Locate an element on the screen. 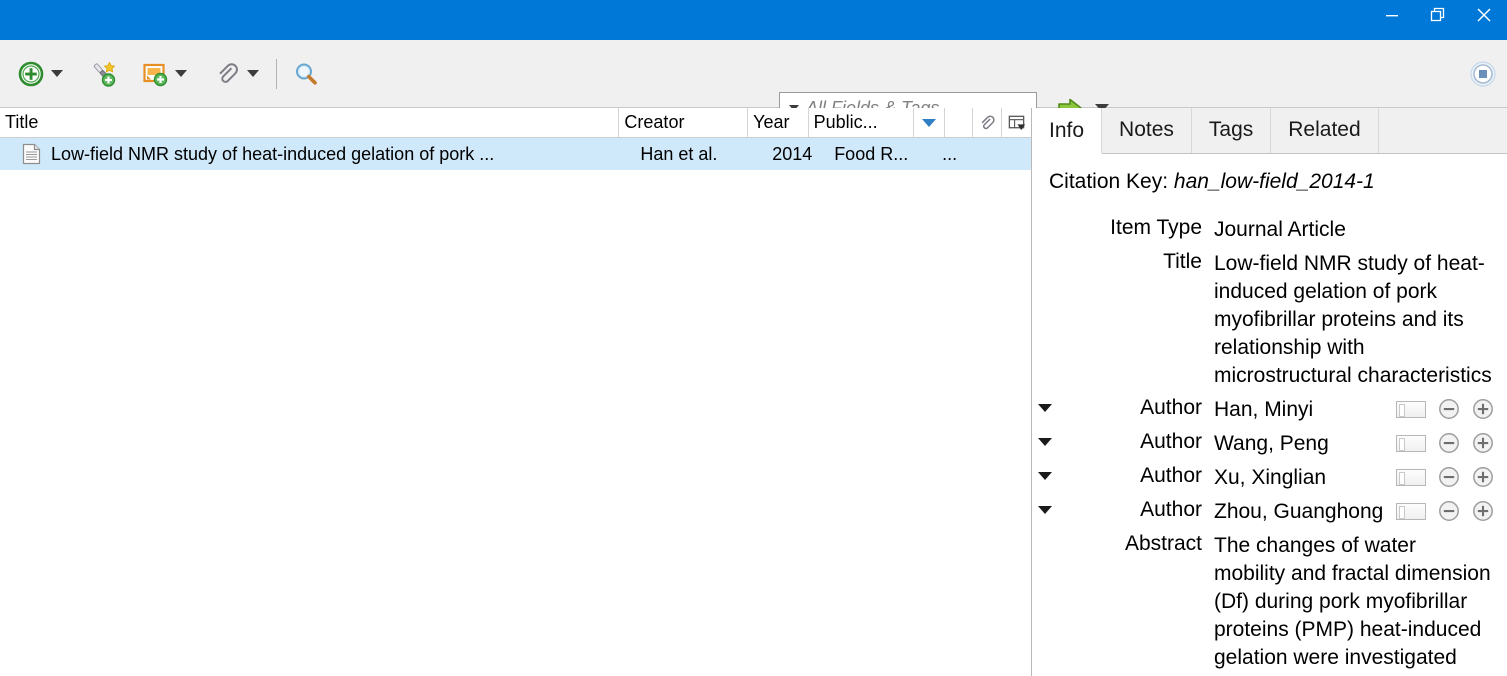  title-bar is located at coordinates (753, 20).